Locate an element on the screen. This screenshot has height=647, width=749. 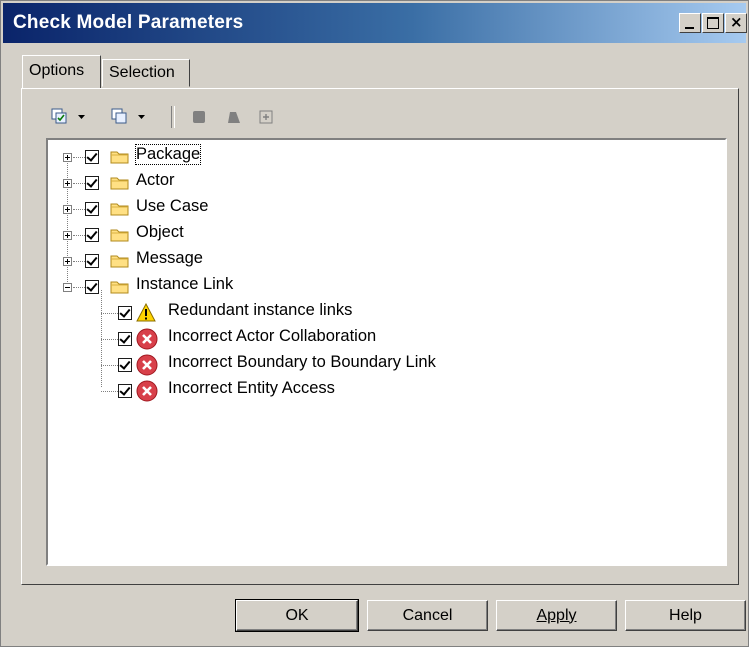
checkbox-instance-link is located at coordinates (92, 287).